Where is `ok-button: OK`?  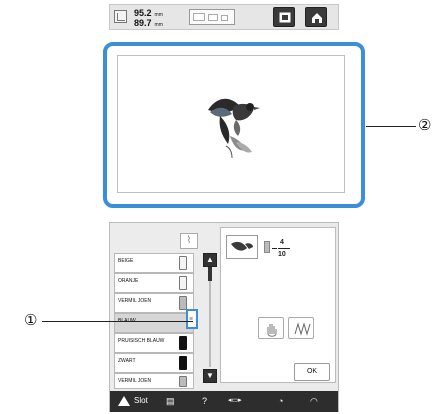
ok-button: OK is located at coordinates (312, 372).